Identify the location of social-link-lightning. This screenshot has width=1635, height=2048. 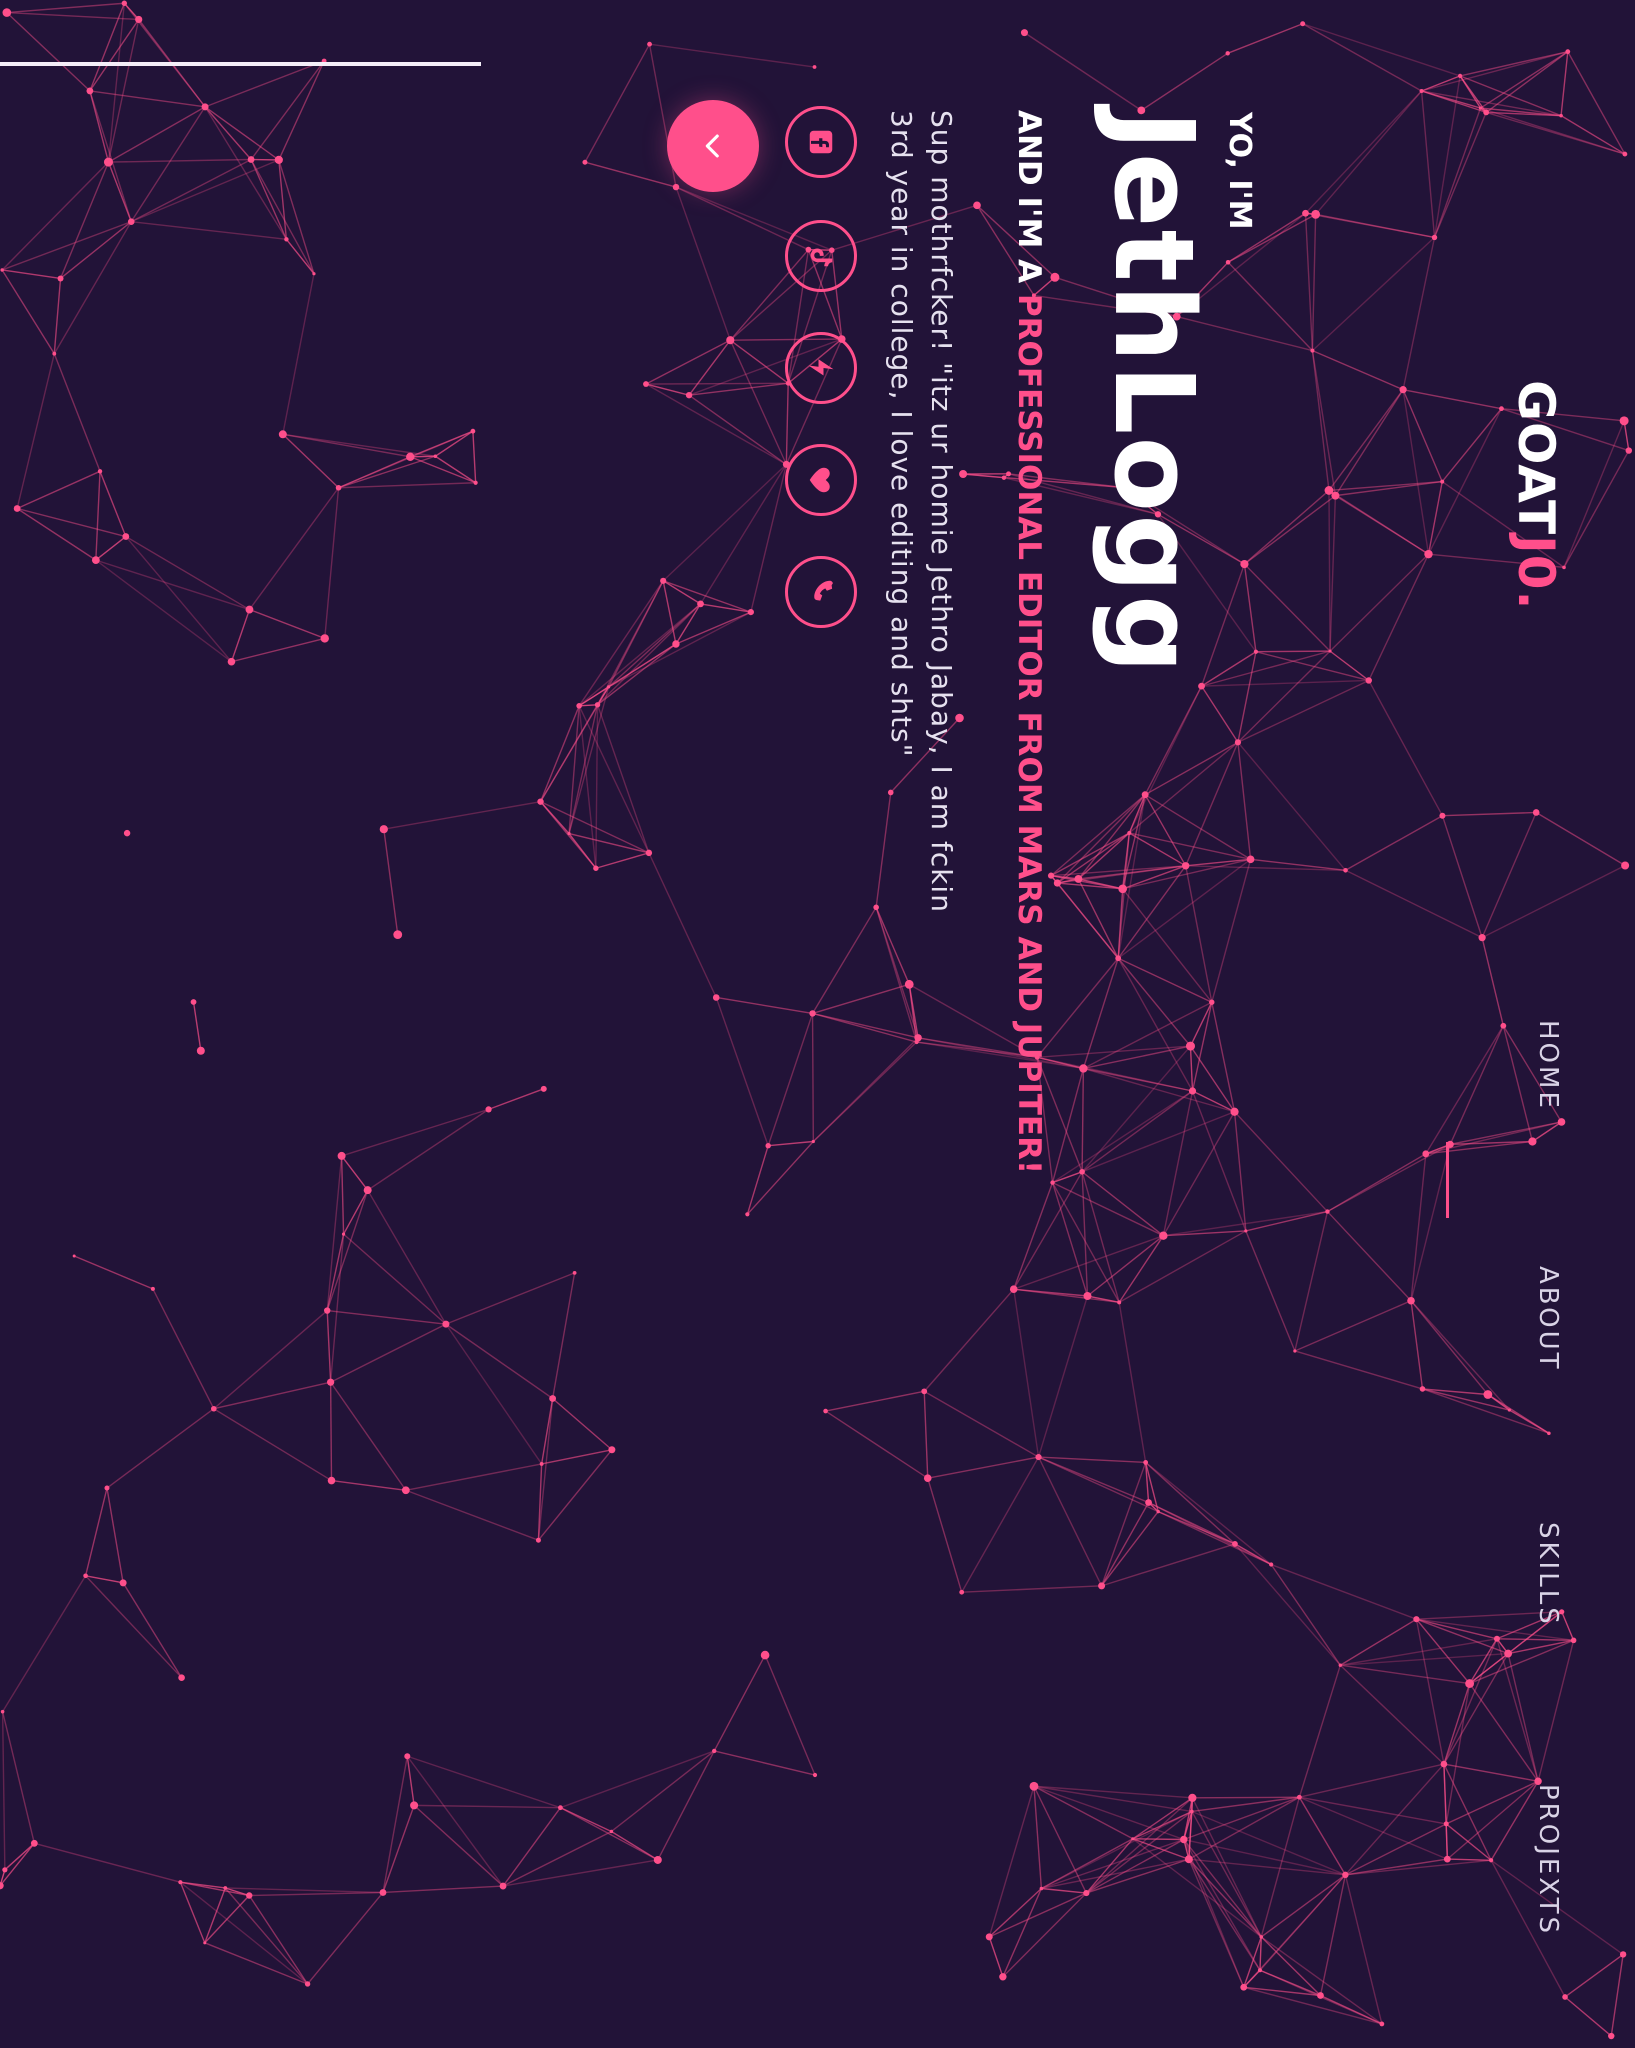
(821, 368).